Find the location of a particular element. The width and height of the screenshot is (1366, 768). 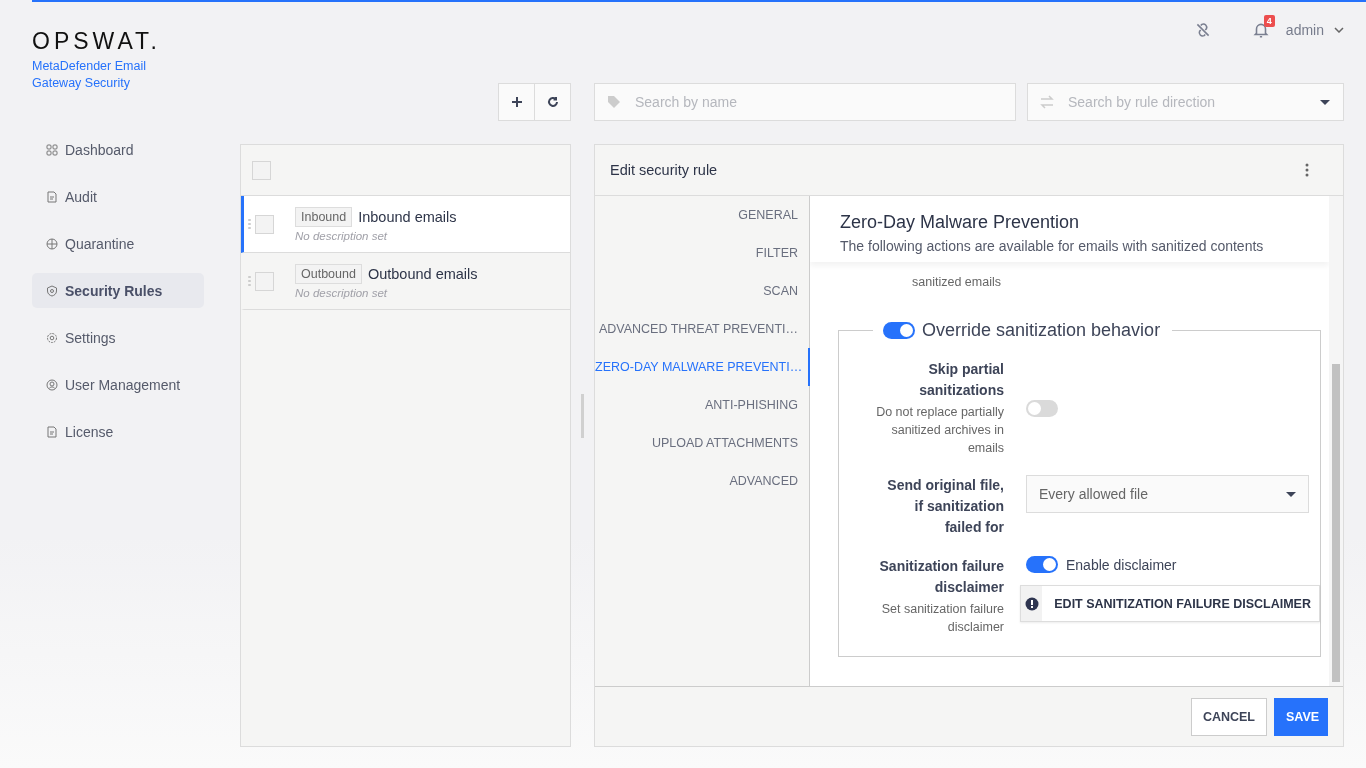

direction-tag: Outbound is located at coordinates (328, 273).